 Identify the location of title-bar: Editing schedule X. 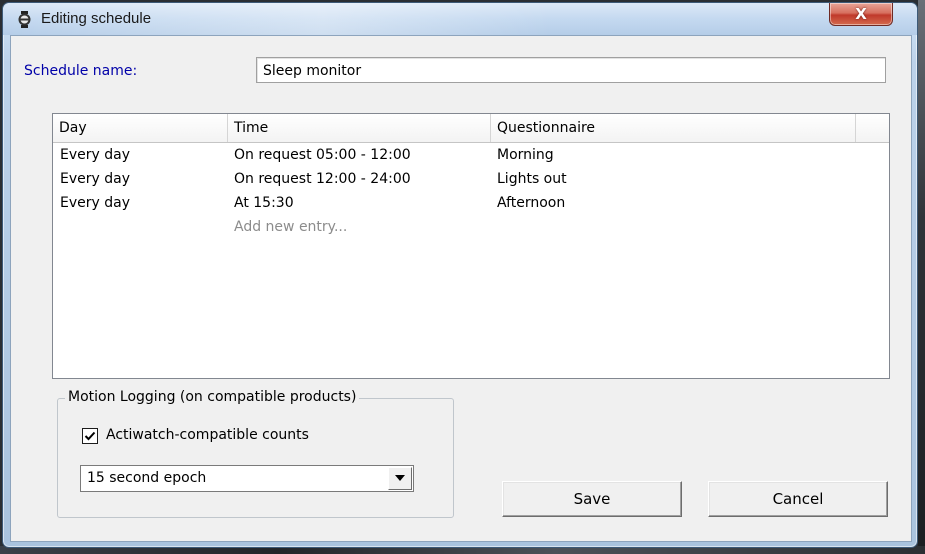
(460, 19).